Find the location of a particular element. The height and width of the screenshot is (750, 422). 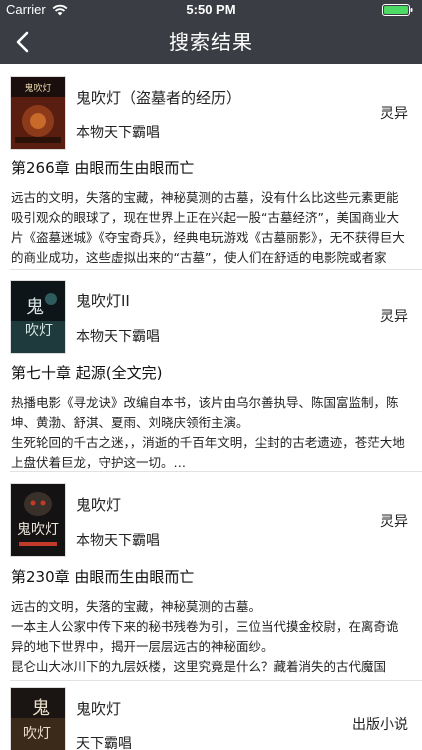

navigation-bar: 搜索结果 is located at coordinates (211, 42).